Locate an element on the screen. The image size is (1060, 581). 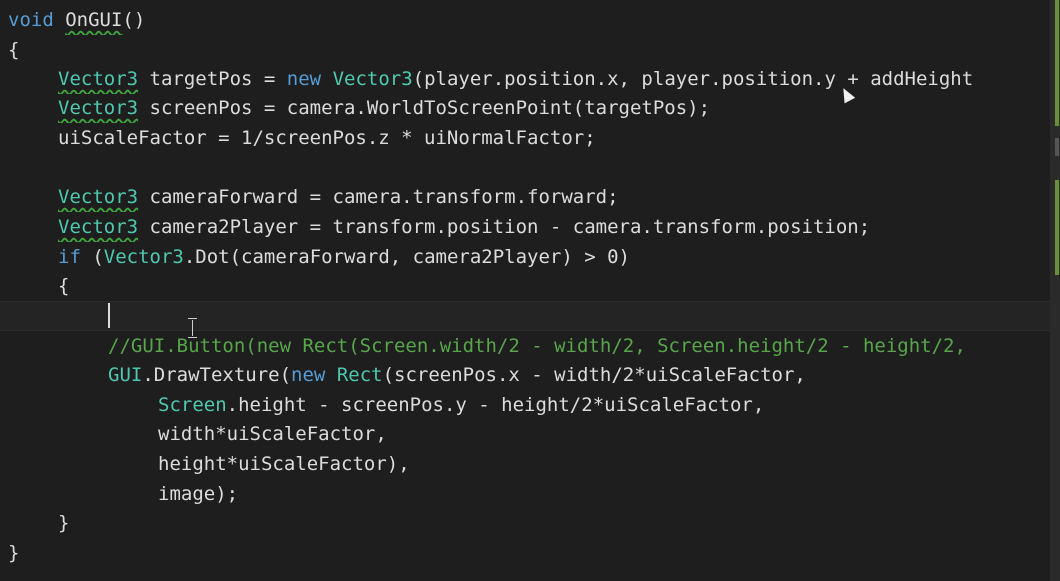
current-line-highlight is located at coordinates (525, 316).